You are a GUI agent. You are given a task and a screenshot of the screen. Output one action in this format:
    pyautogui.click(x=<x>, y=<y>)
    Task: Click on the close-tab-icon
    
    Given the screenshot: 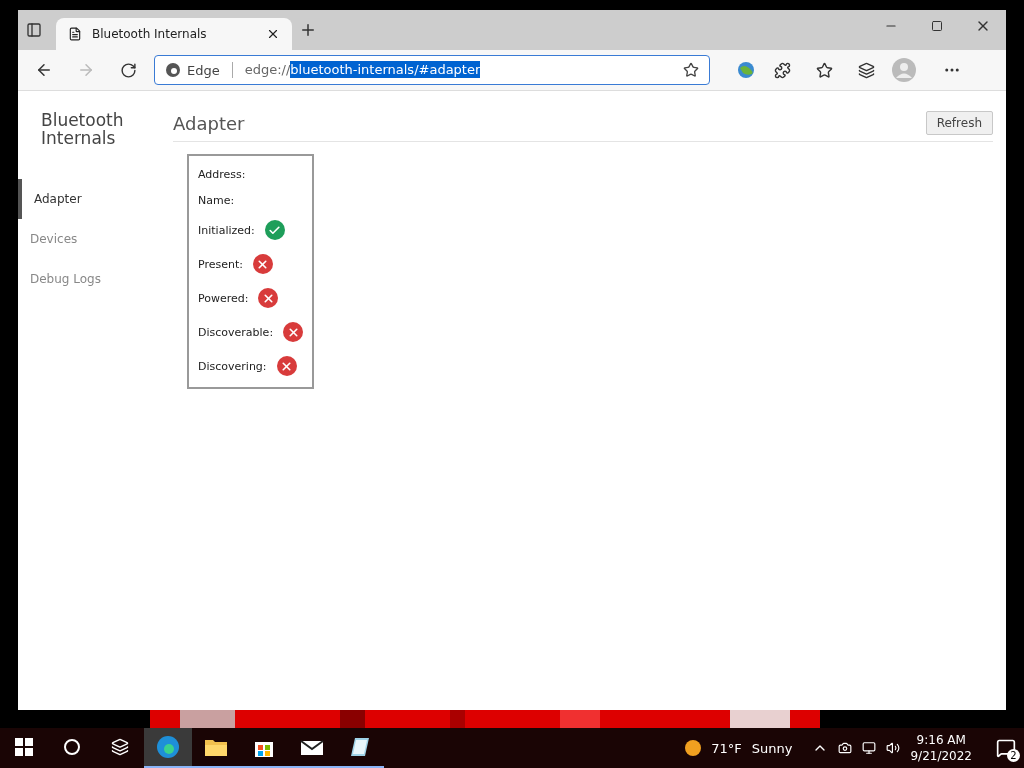 What is the action you would take?
    pyautogui.click(x=273, y=34)
    